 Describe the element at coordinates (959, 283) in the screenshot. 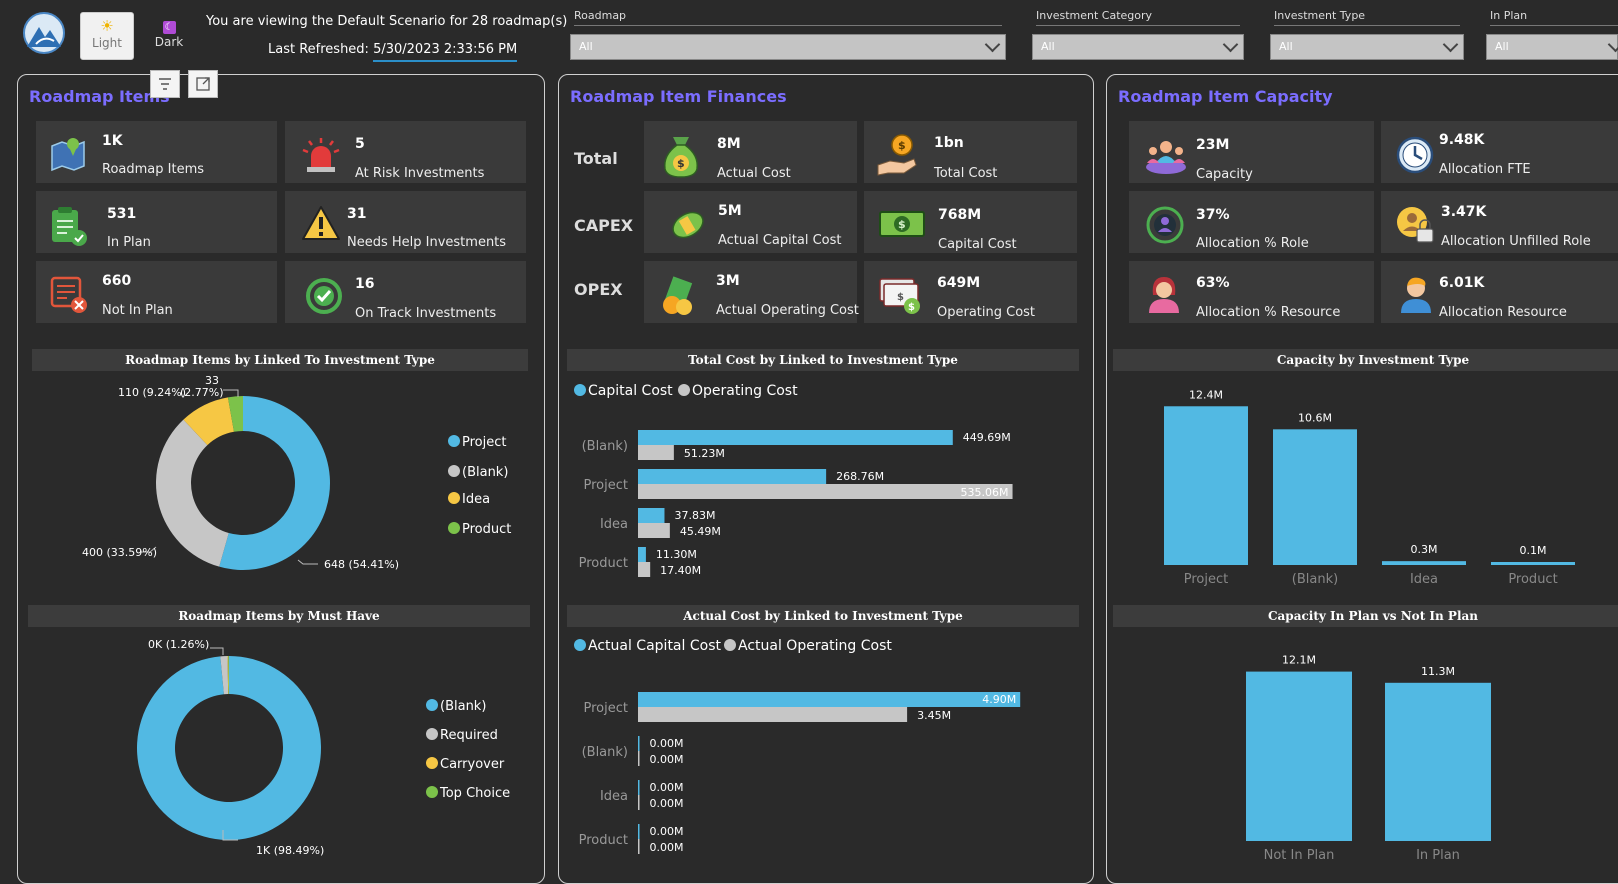

I see `kpi-value: 649M` at that location.